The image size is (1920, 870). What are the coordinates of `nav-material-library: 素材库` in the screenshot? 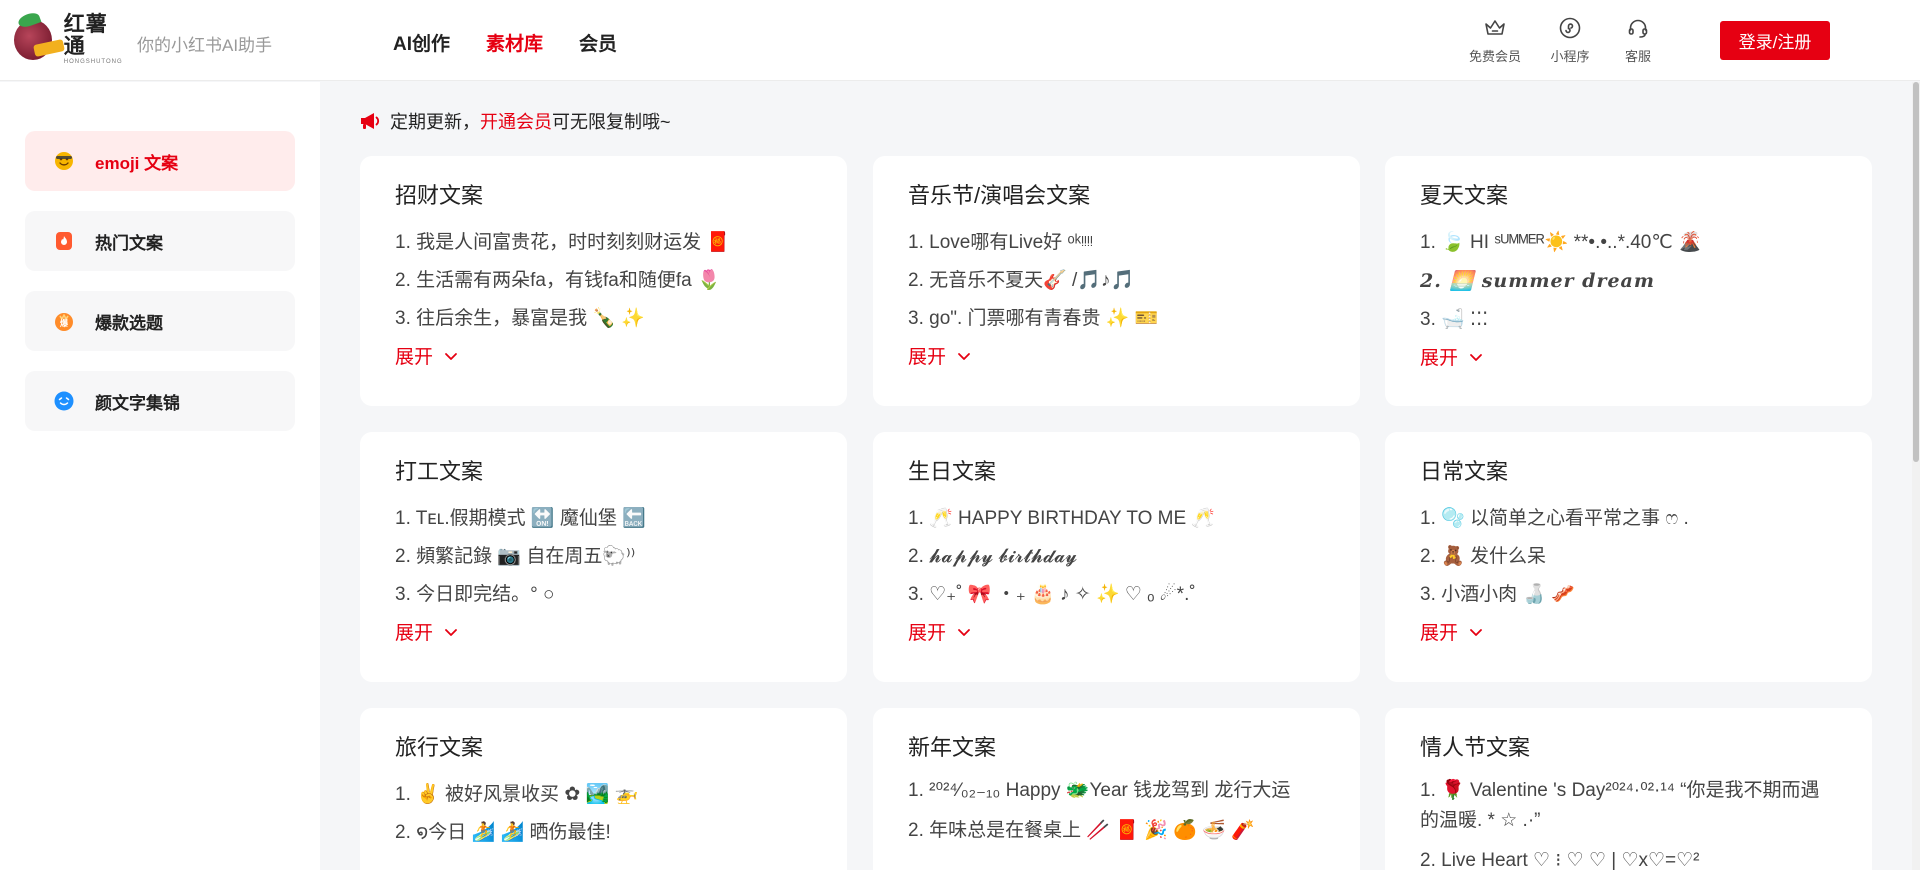 It's located at (514, 42).